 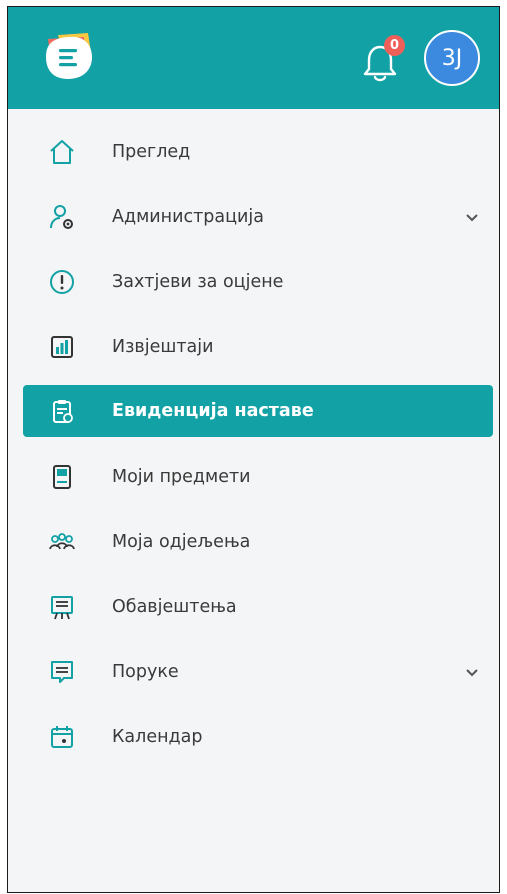 I want to click on app-logo, so click(x=69, y=57).